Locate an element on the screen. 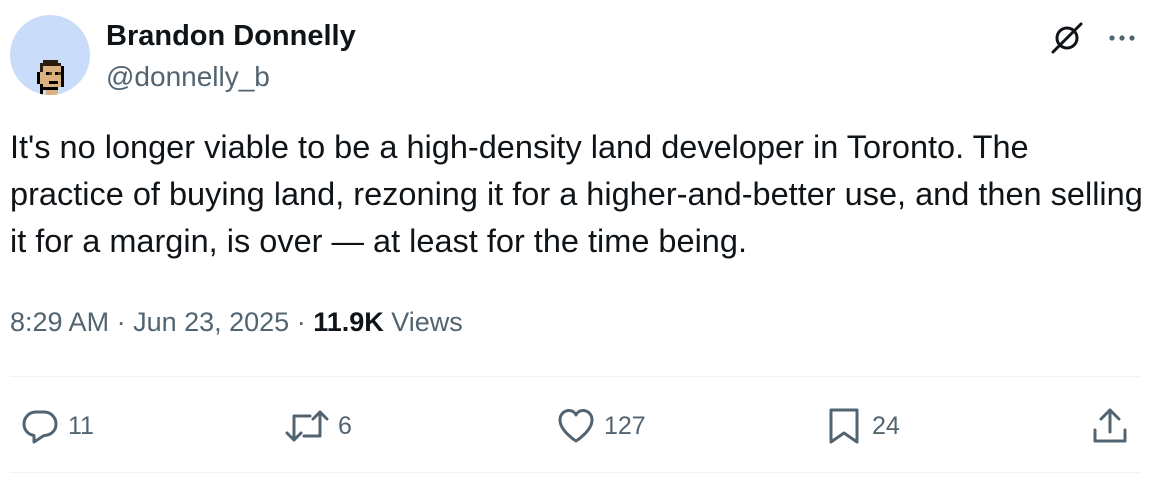 This screenshot has height=487, width=1162. reply-count: 11 is located at coordinates (81, 426).